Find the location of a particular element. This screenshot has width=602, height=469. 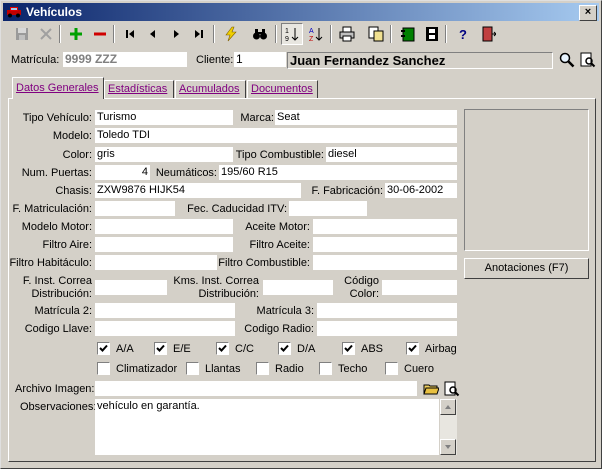

binoculars-icon is located at coordinates (260, 34).